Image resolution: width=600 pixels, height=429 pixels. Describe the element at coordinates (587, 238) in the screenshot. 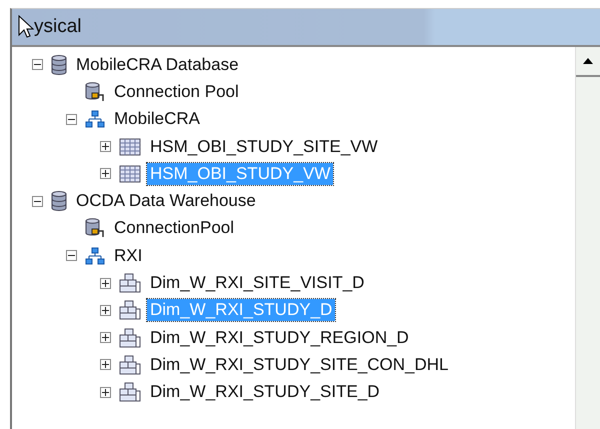

I see `scrollbar` at that location.